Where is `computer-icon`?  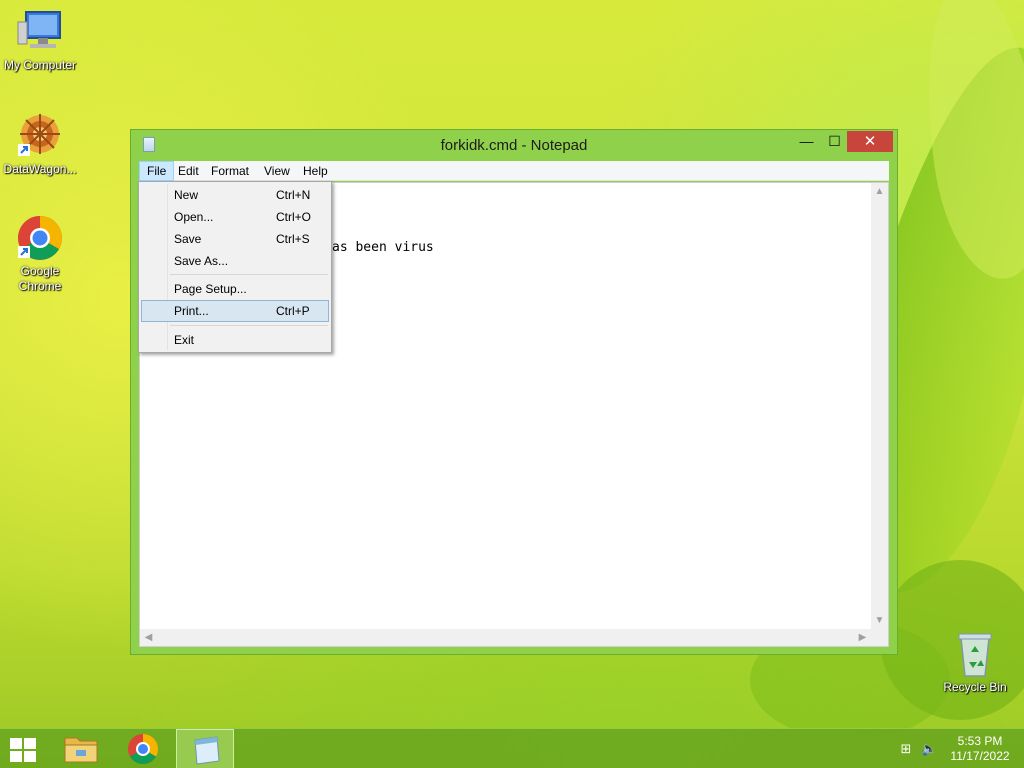
computer-icon is located at coordinates (40, 32).